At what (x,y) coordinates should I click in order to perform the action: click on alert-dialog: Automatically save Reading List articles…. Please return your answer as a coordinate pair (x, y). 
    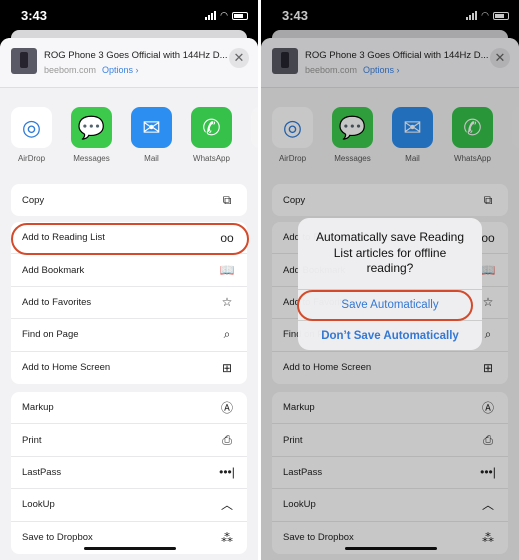
    Looking at the image, I should click on (390, 284).